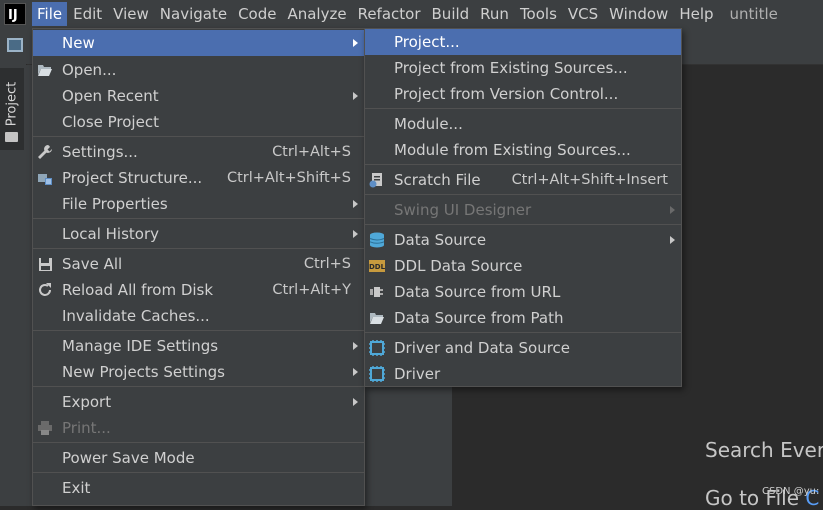  What do you see at coordinates (377, 240) in the screenshot?
I see `database-icon` at bounding box center [377, 240].